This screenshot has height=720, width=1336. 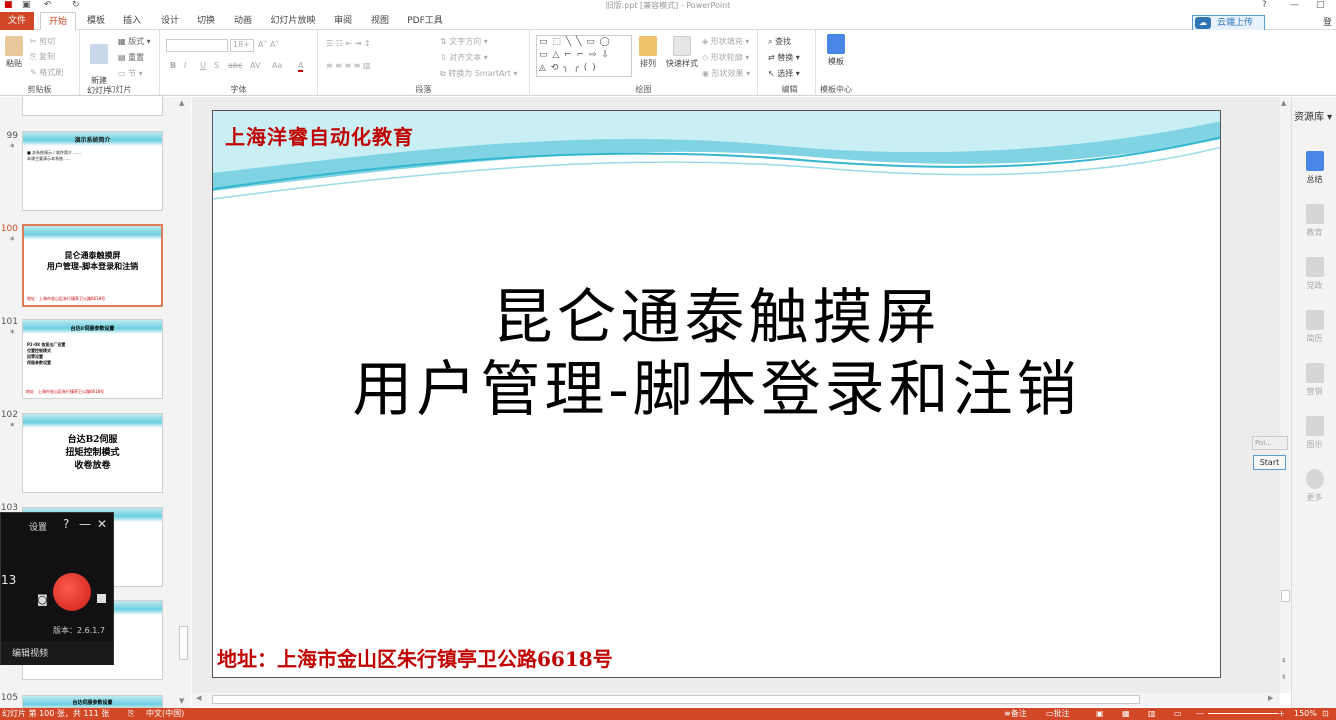 What do you see at coordinates (38, 526) in the screenshot?
I see `recorder-settings-button: 设置` at bounding box center [38, 526].